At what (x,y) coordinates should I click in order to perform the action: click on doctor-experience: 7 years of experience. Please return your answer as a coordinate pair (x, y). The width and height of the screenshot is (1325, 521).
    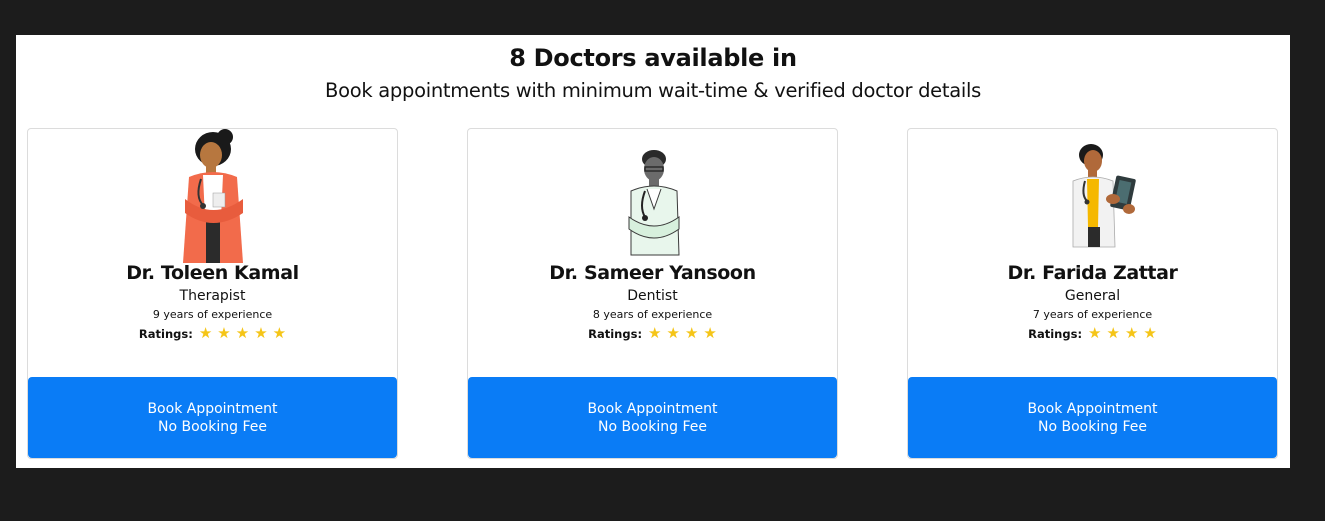
    Looking at the image, I should click on (1092, 314).